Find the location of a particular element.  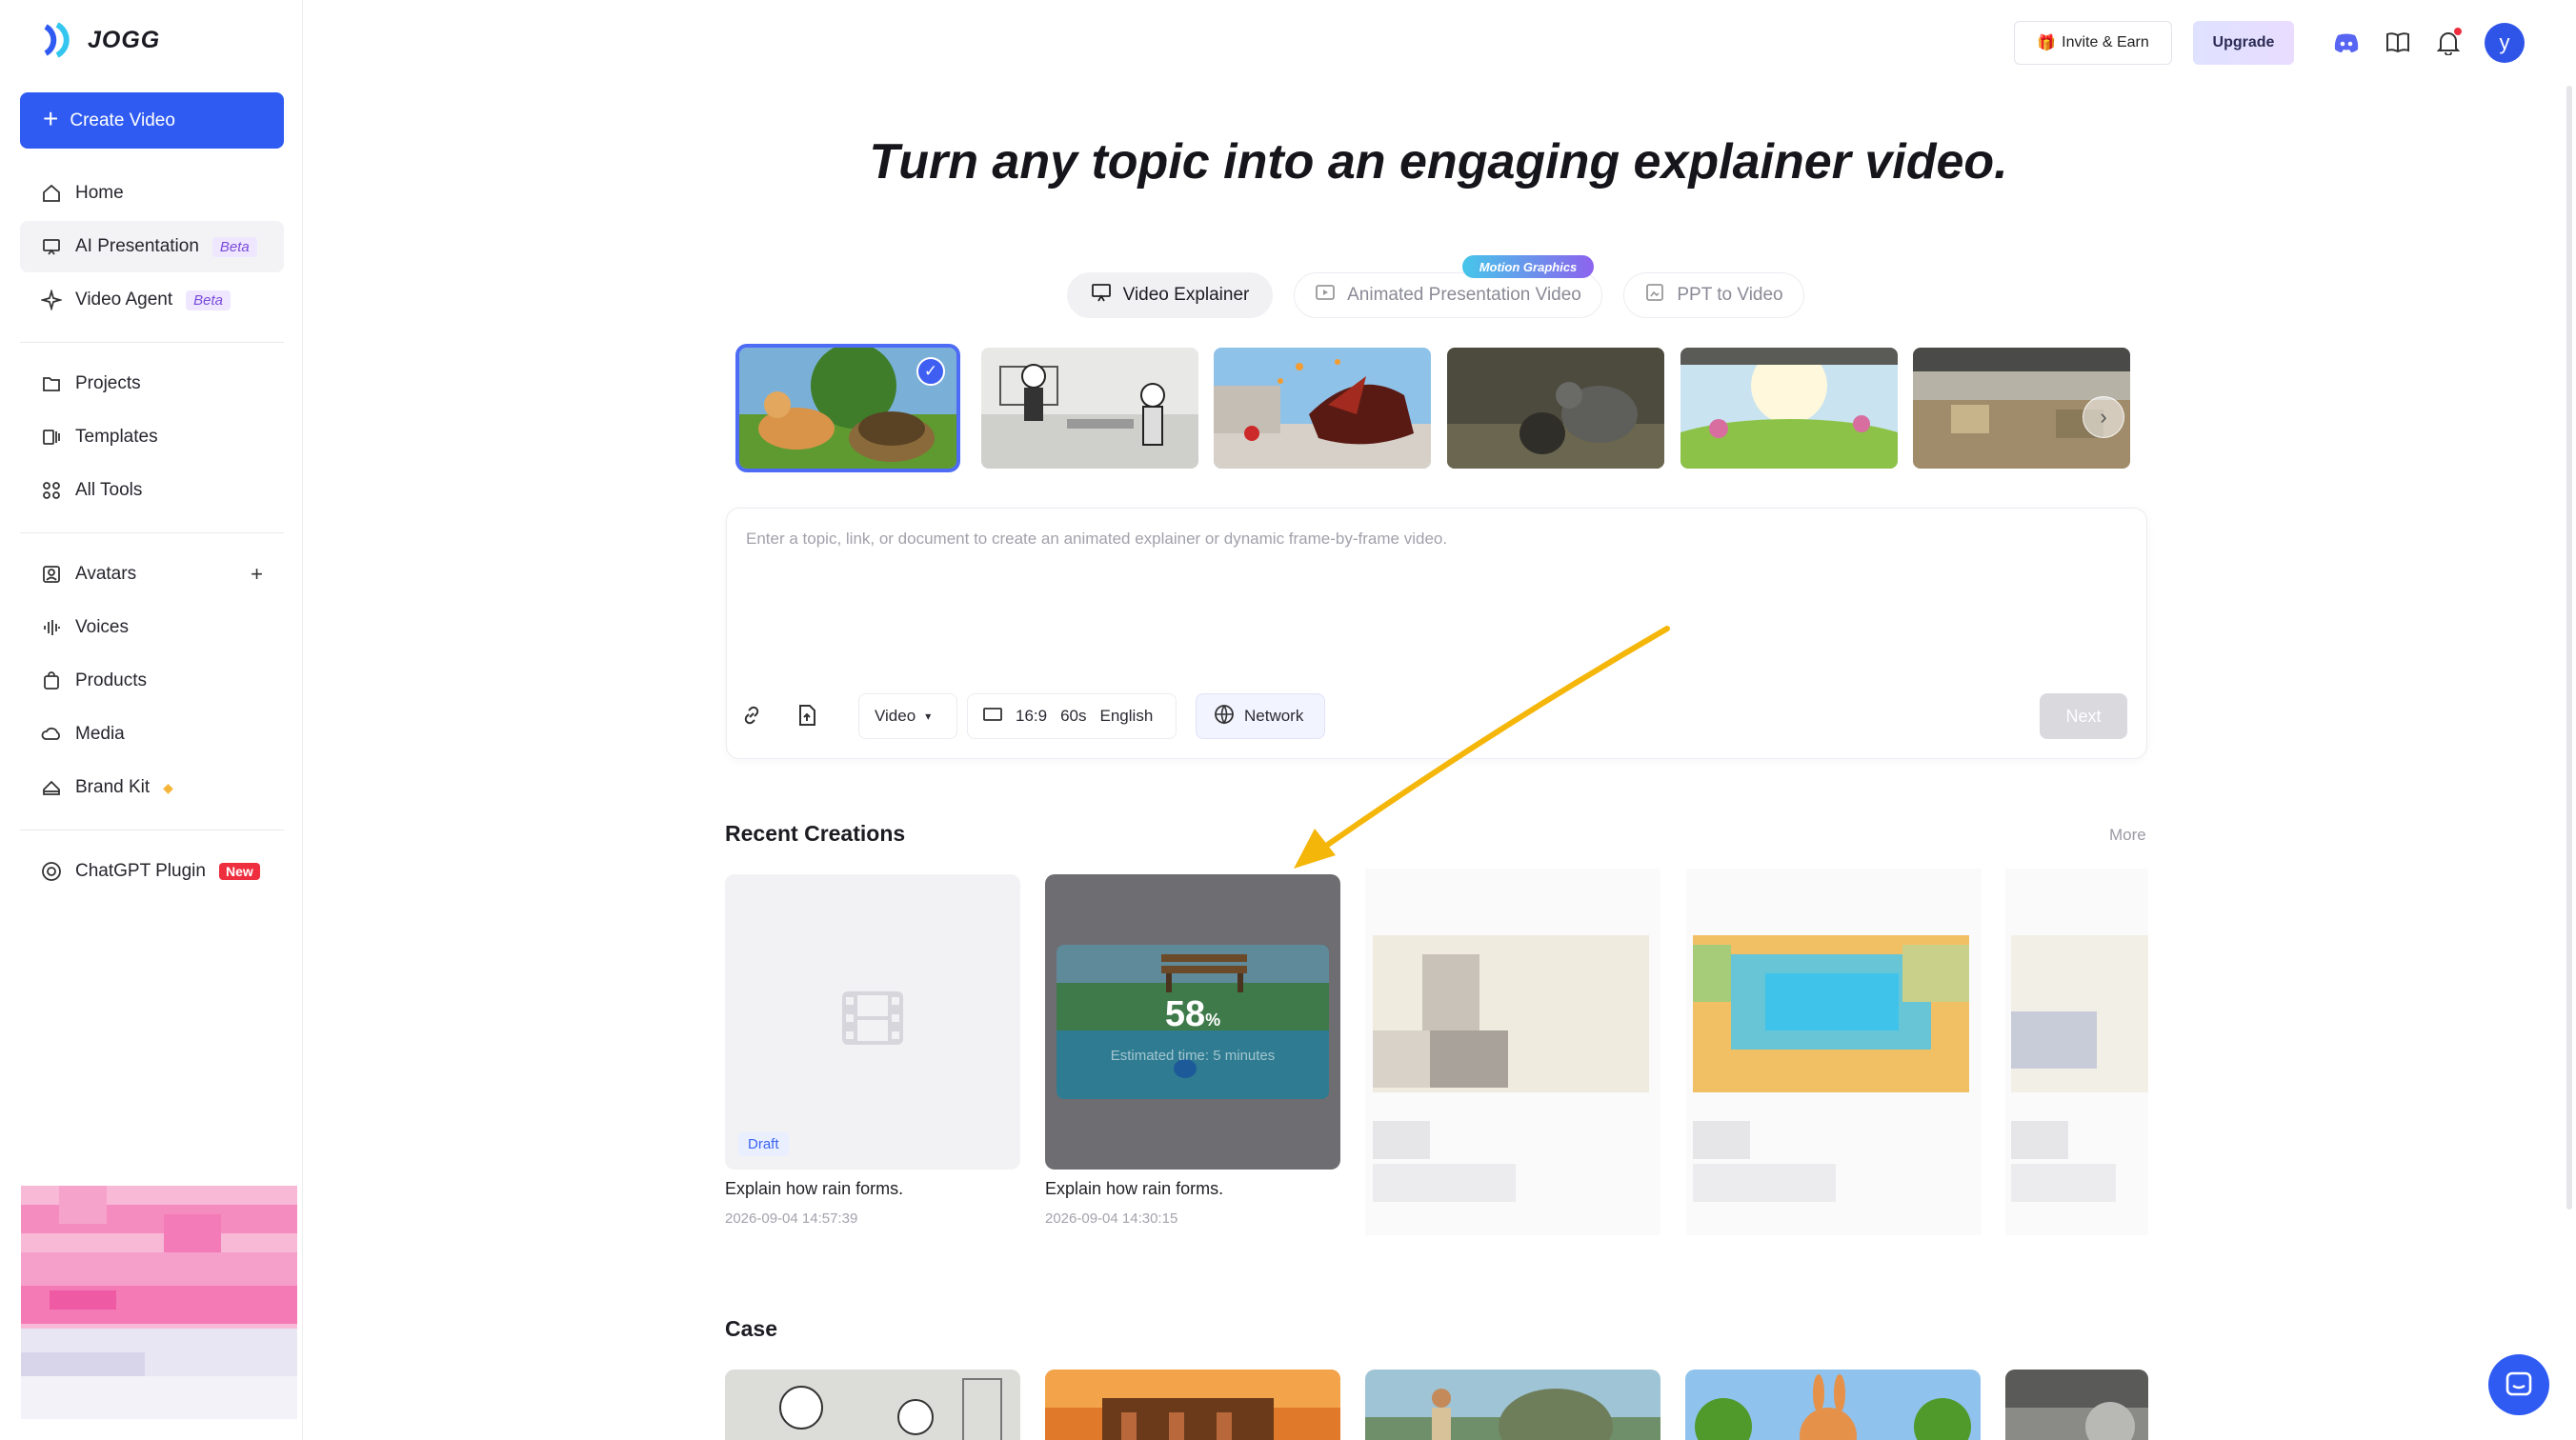

recent-card-title: Explain how rain forms. is located at coordinates (1134, 1188).